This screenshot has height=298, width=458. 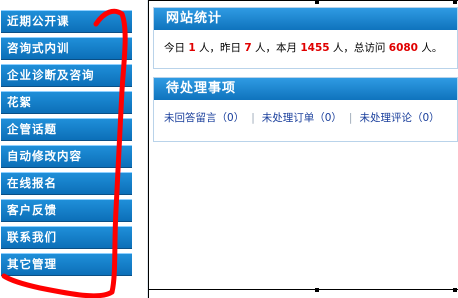 What do you see at coordinates (305, 89) in the screenshot?
I see `pending-items-title: 待处理事项` at bounding box center [305, 89].